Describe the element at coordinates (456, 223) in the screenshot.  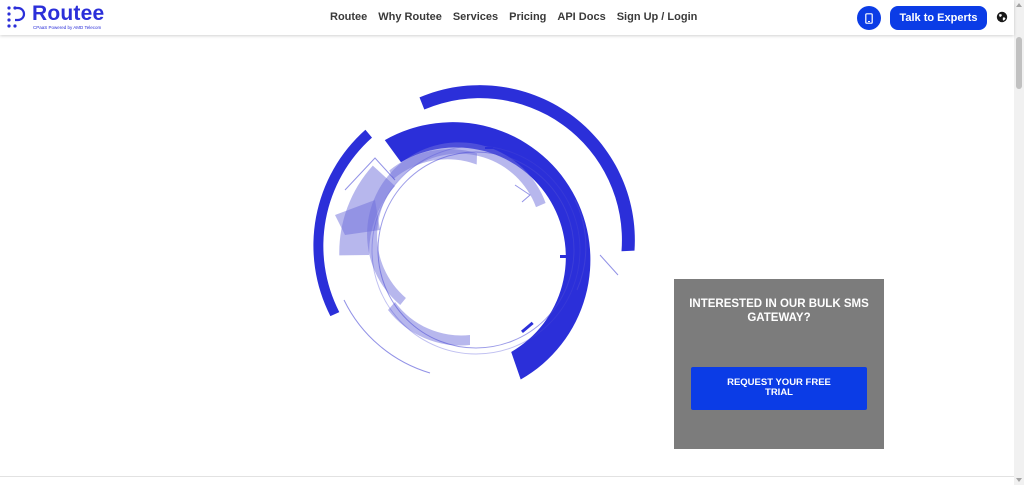
I see `inner-ring` at that location.